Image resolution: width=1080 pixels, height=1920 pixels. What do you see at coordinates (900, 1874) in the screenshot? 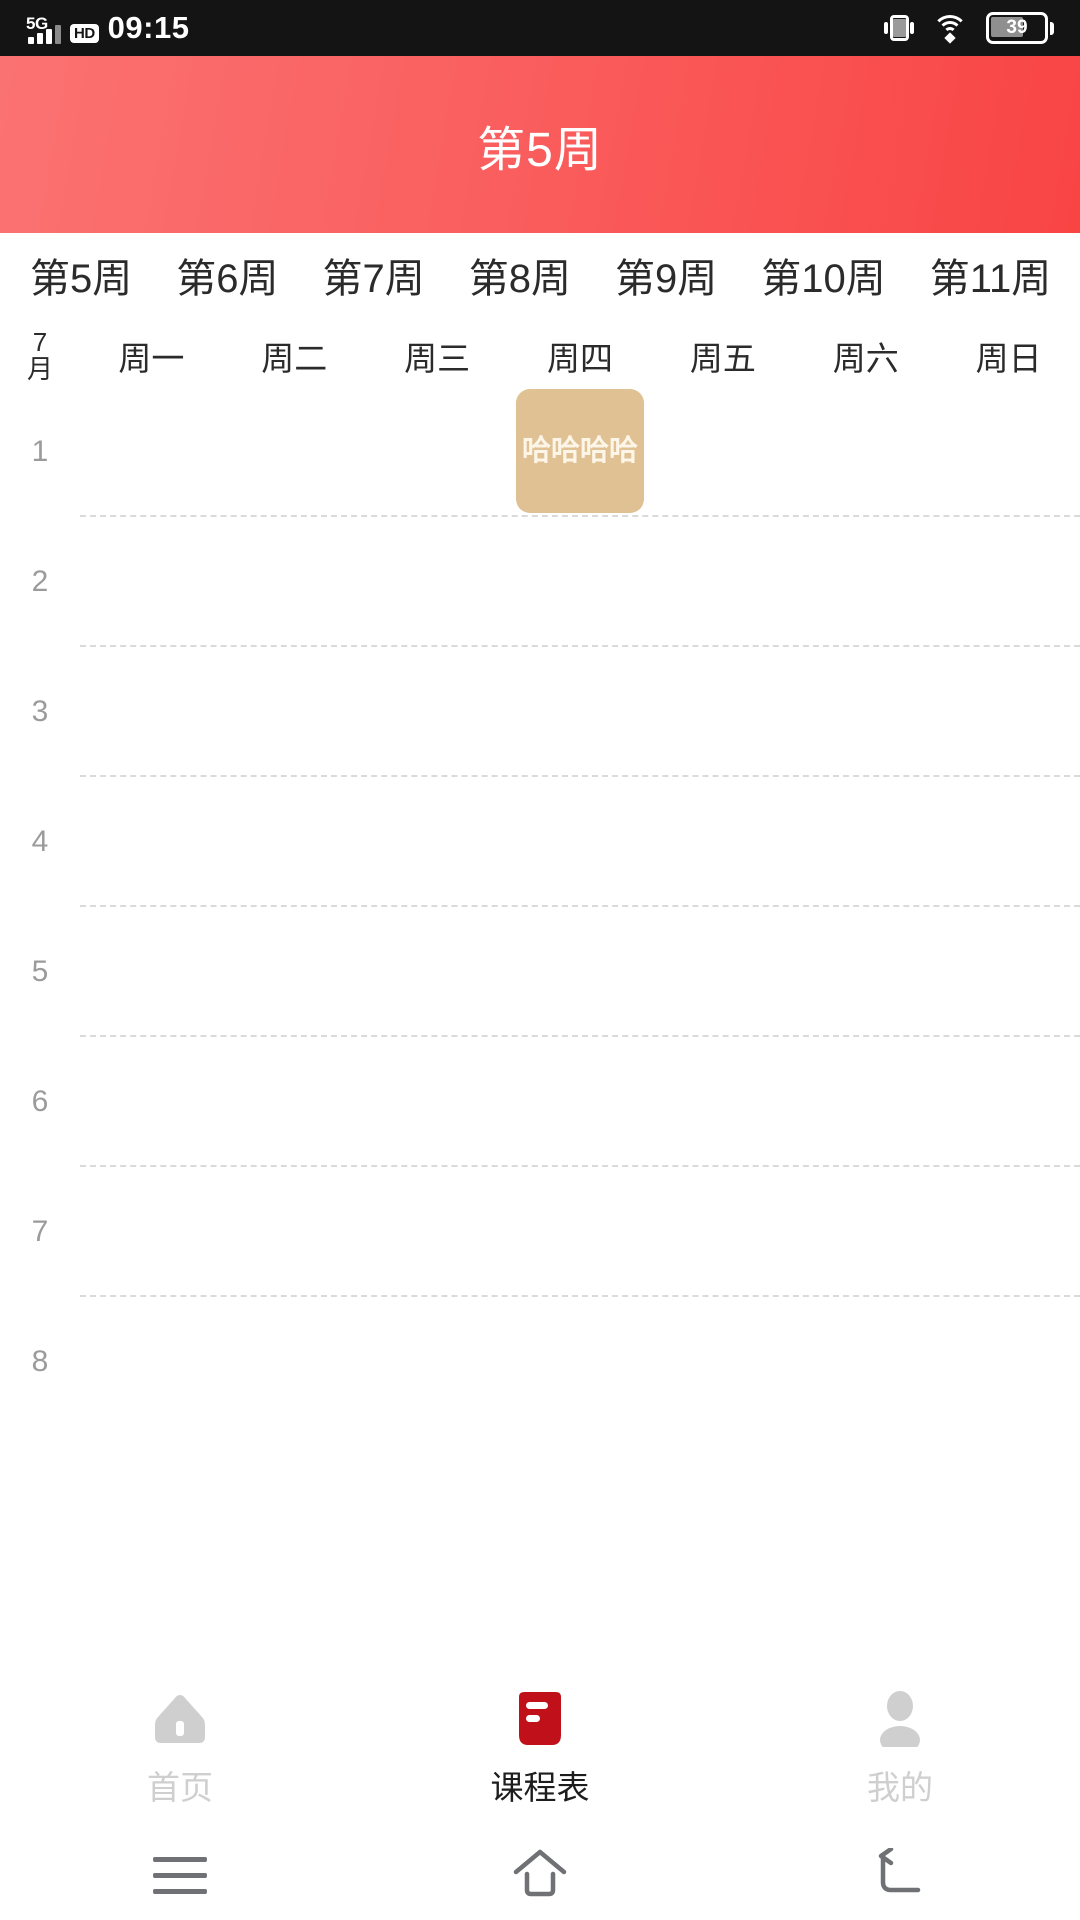
I see `back-button` at bounding box center [900, 1874].